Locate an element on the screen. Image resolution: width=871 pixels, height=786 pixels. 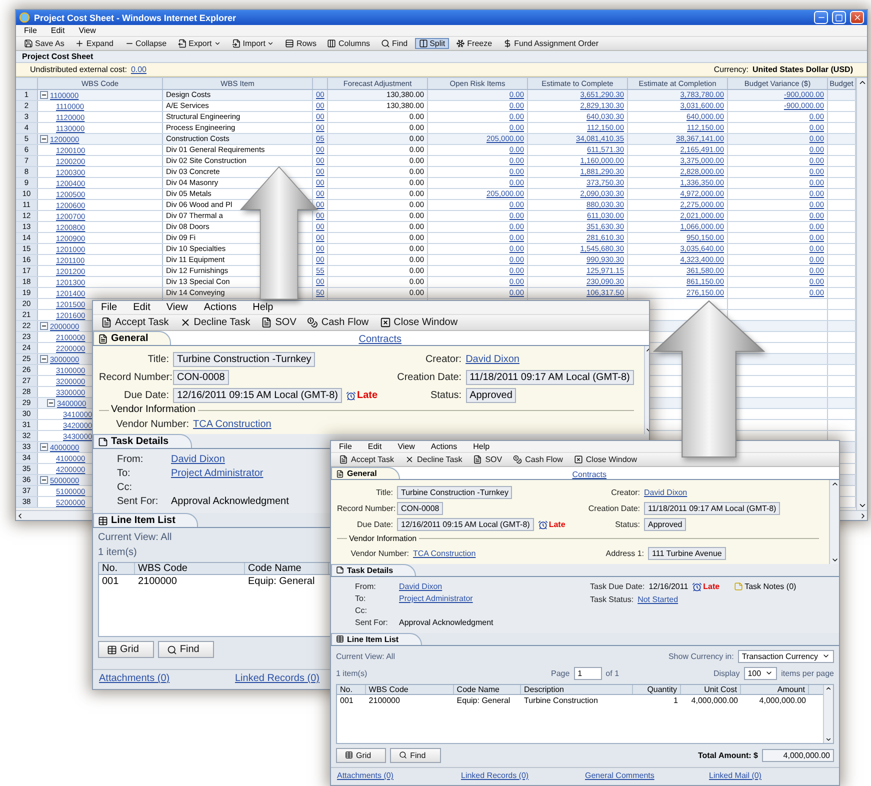
toolbar-button: Collapse is located at coordinates (145, 43).